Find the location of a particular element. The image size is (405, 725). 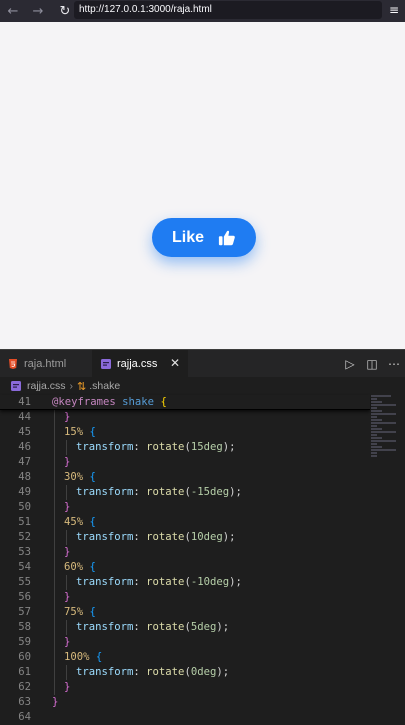

more-actions-icon: ⋯ is located at coordinates (394, 364).